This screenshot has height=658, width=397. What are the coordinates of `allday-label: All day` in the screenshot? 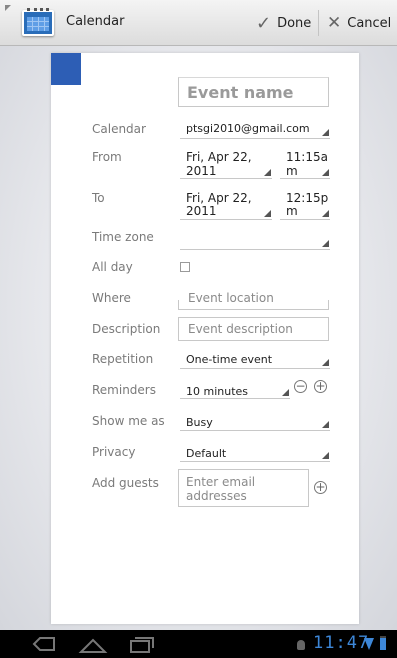 It's located at (112, 267).